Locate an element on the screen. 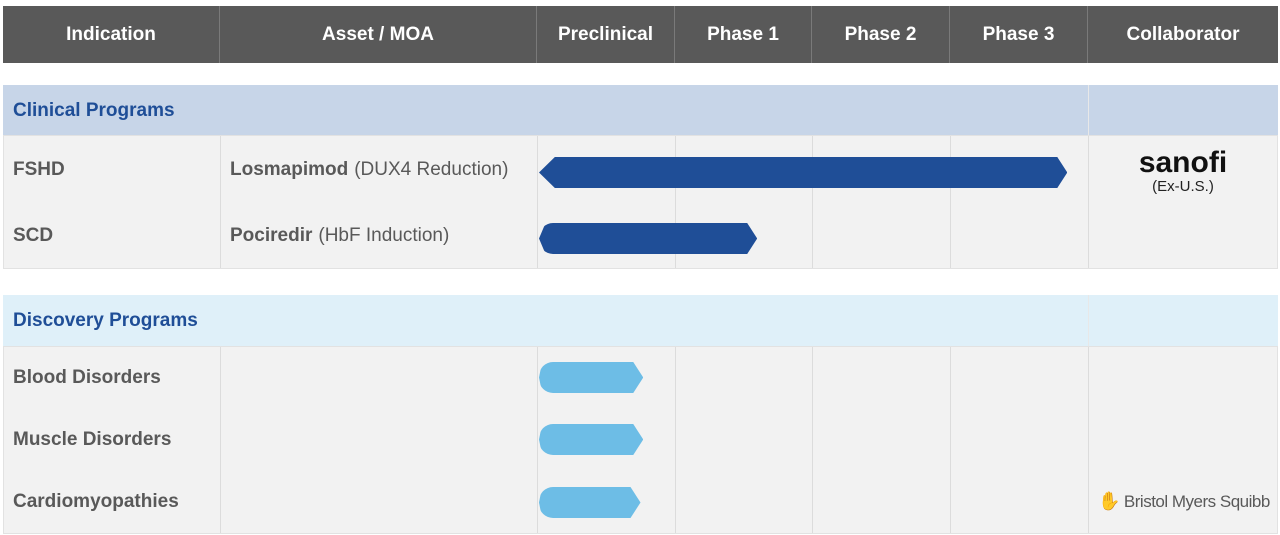 Image resolution: width=1280 pixels, height=535 pixels. discovery-section-header: Discovery Programs is located at coordinates (640, 320).